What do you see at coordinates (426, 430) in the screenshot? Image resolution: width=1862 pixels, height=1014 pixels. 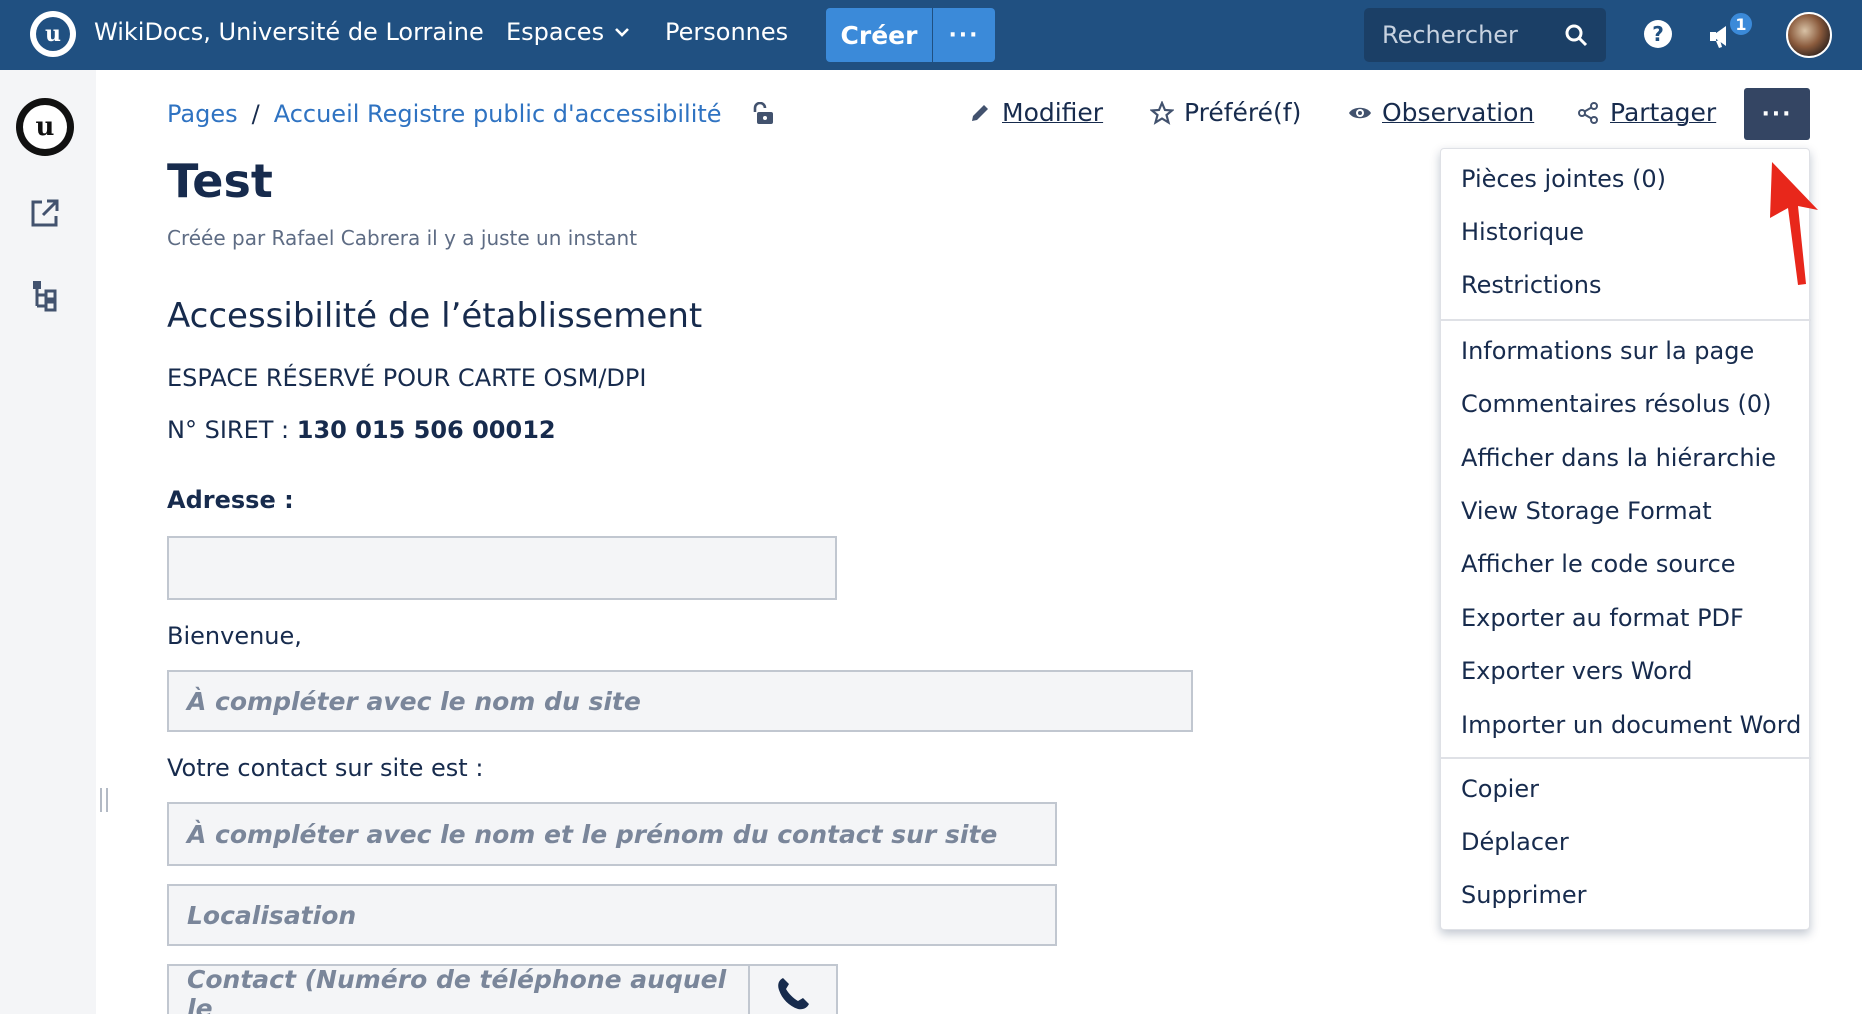 I see `siret-value: 130 015 506 00012` at bounding box center [426, 430].